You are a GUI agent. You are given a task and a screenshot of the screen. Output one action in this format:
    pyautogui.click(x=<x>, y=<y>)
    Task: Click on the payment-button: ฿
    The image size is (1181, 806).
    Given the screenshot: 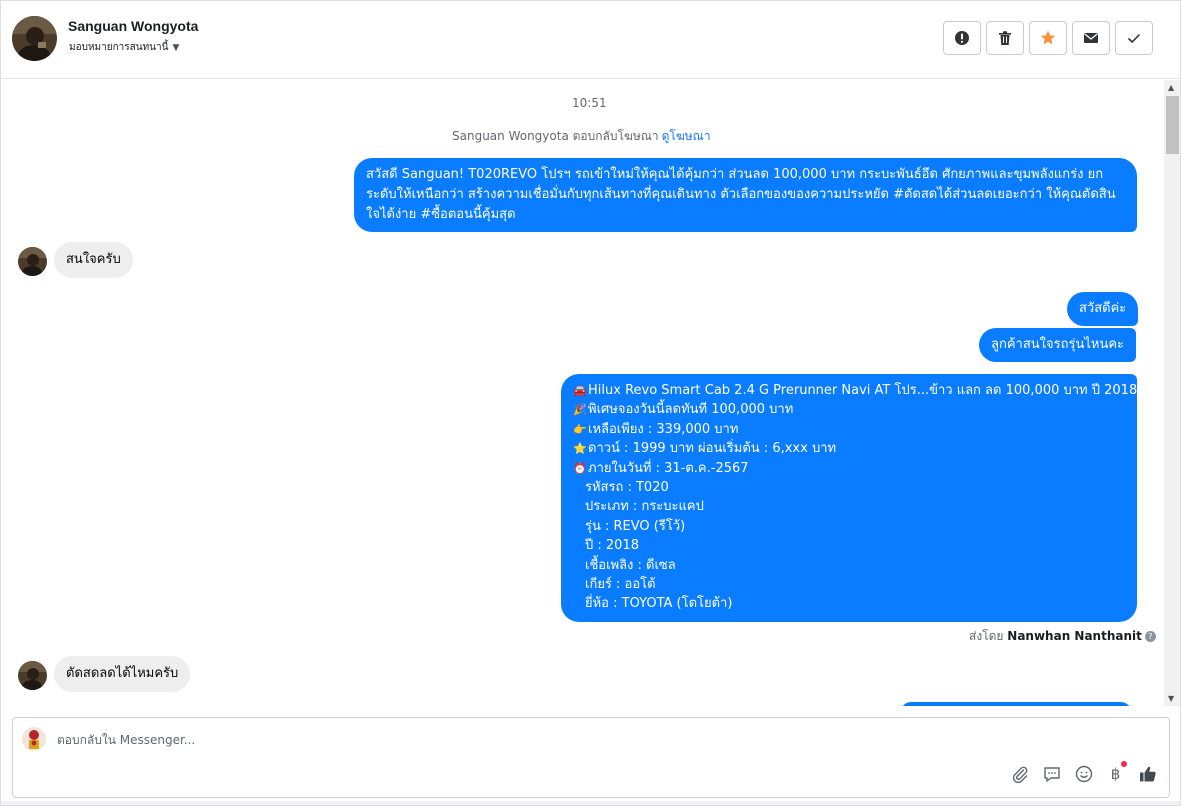 What is the action you would take?
    pyautogui.click(x=1116, y=772)
    